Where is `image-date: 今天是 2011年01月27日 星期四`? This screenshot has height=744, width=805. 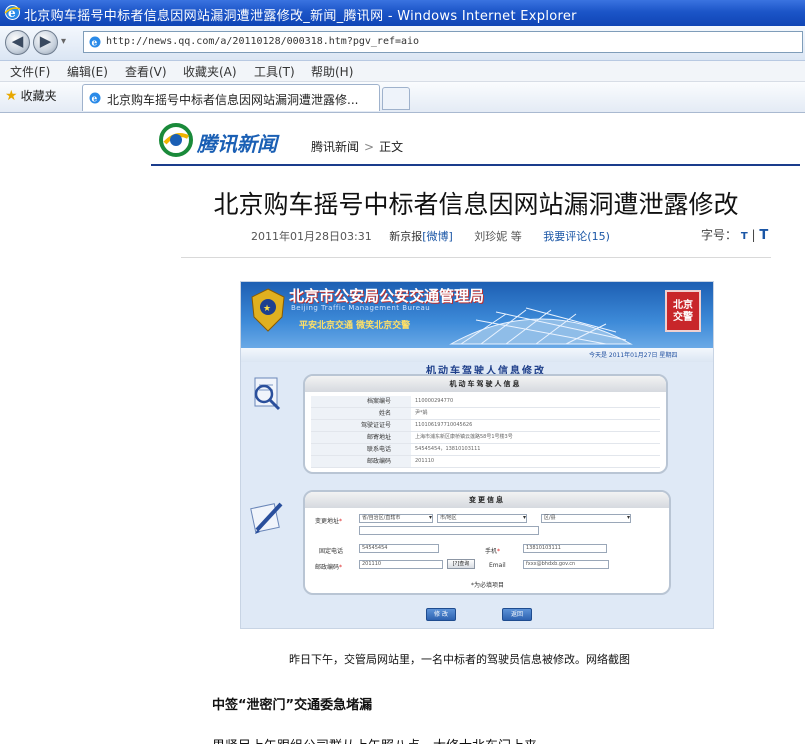
image-date: 今天是 2011年01月27日 星期四 is located at coordinates (633, 355).